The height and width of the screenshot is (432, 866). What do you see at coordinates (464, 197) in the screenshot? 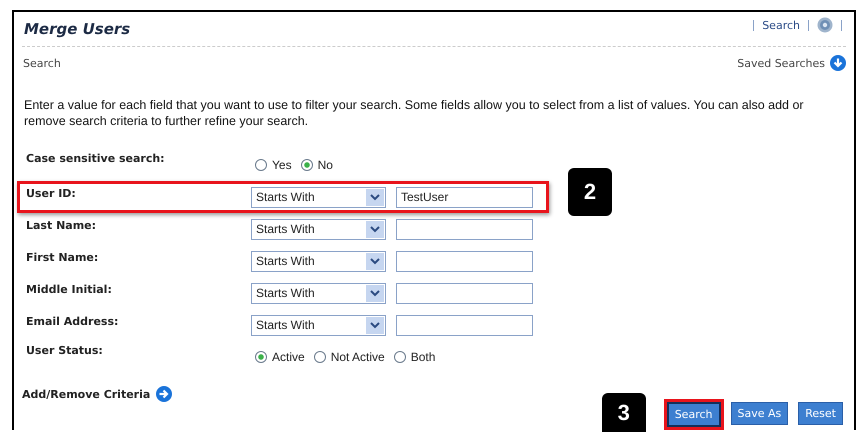
I see `input-field: TestUser` at bounding box center [464, 197].